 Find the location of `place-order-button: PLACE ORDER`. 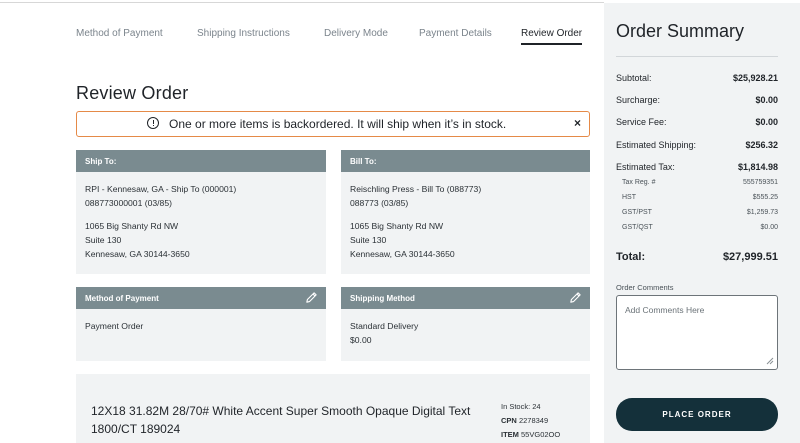

place-order-button: PLACE ORDER is located at coordinates (697, 414).